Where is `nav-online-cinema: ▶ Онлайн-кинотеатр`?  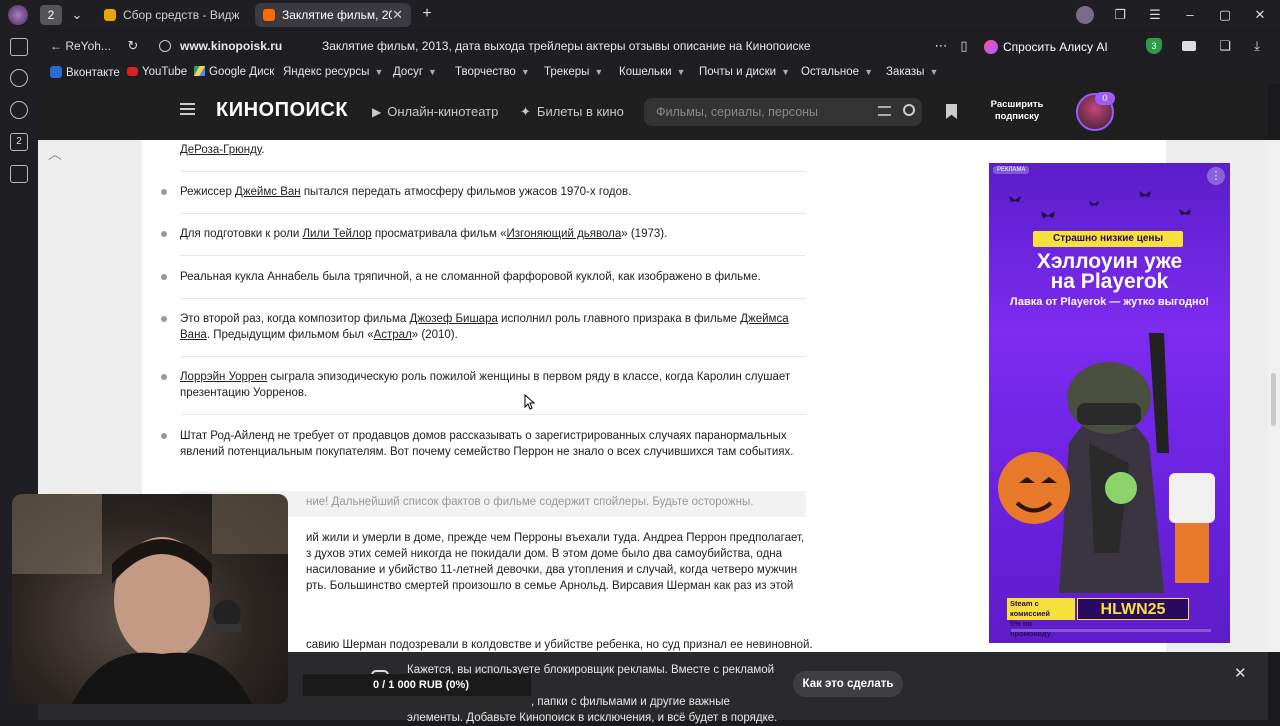
nav-online-cinema: ▶ Онлайн-кинотеатр is located at coordinates (435, 111).